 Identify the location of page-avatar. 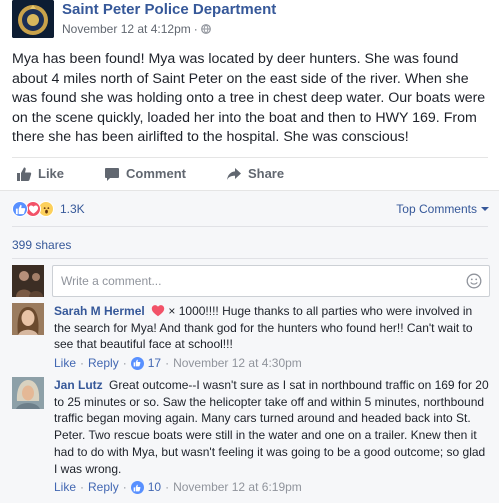
(33, 19).